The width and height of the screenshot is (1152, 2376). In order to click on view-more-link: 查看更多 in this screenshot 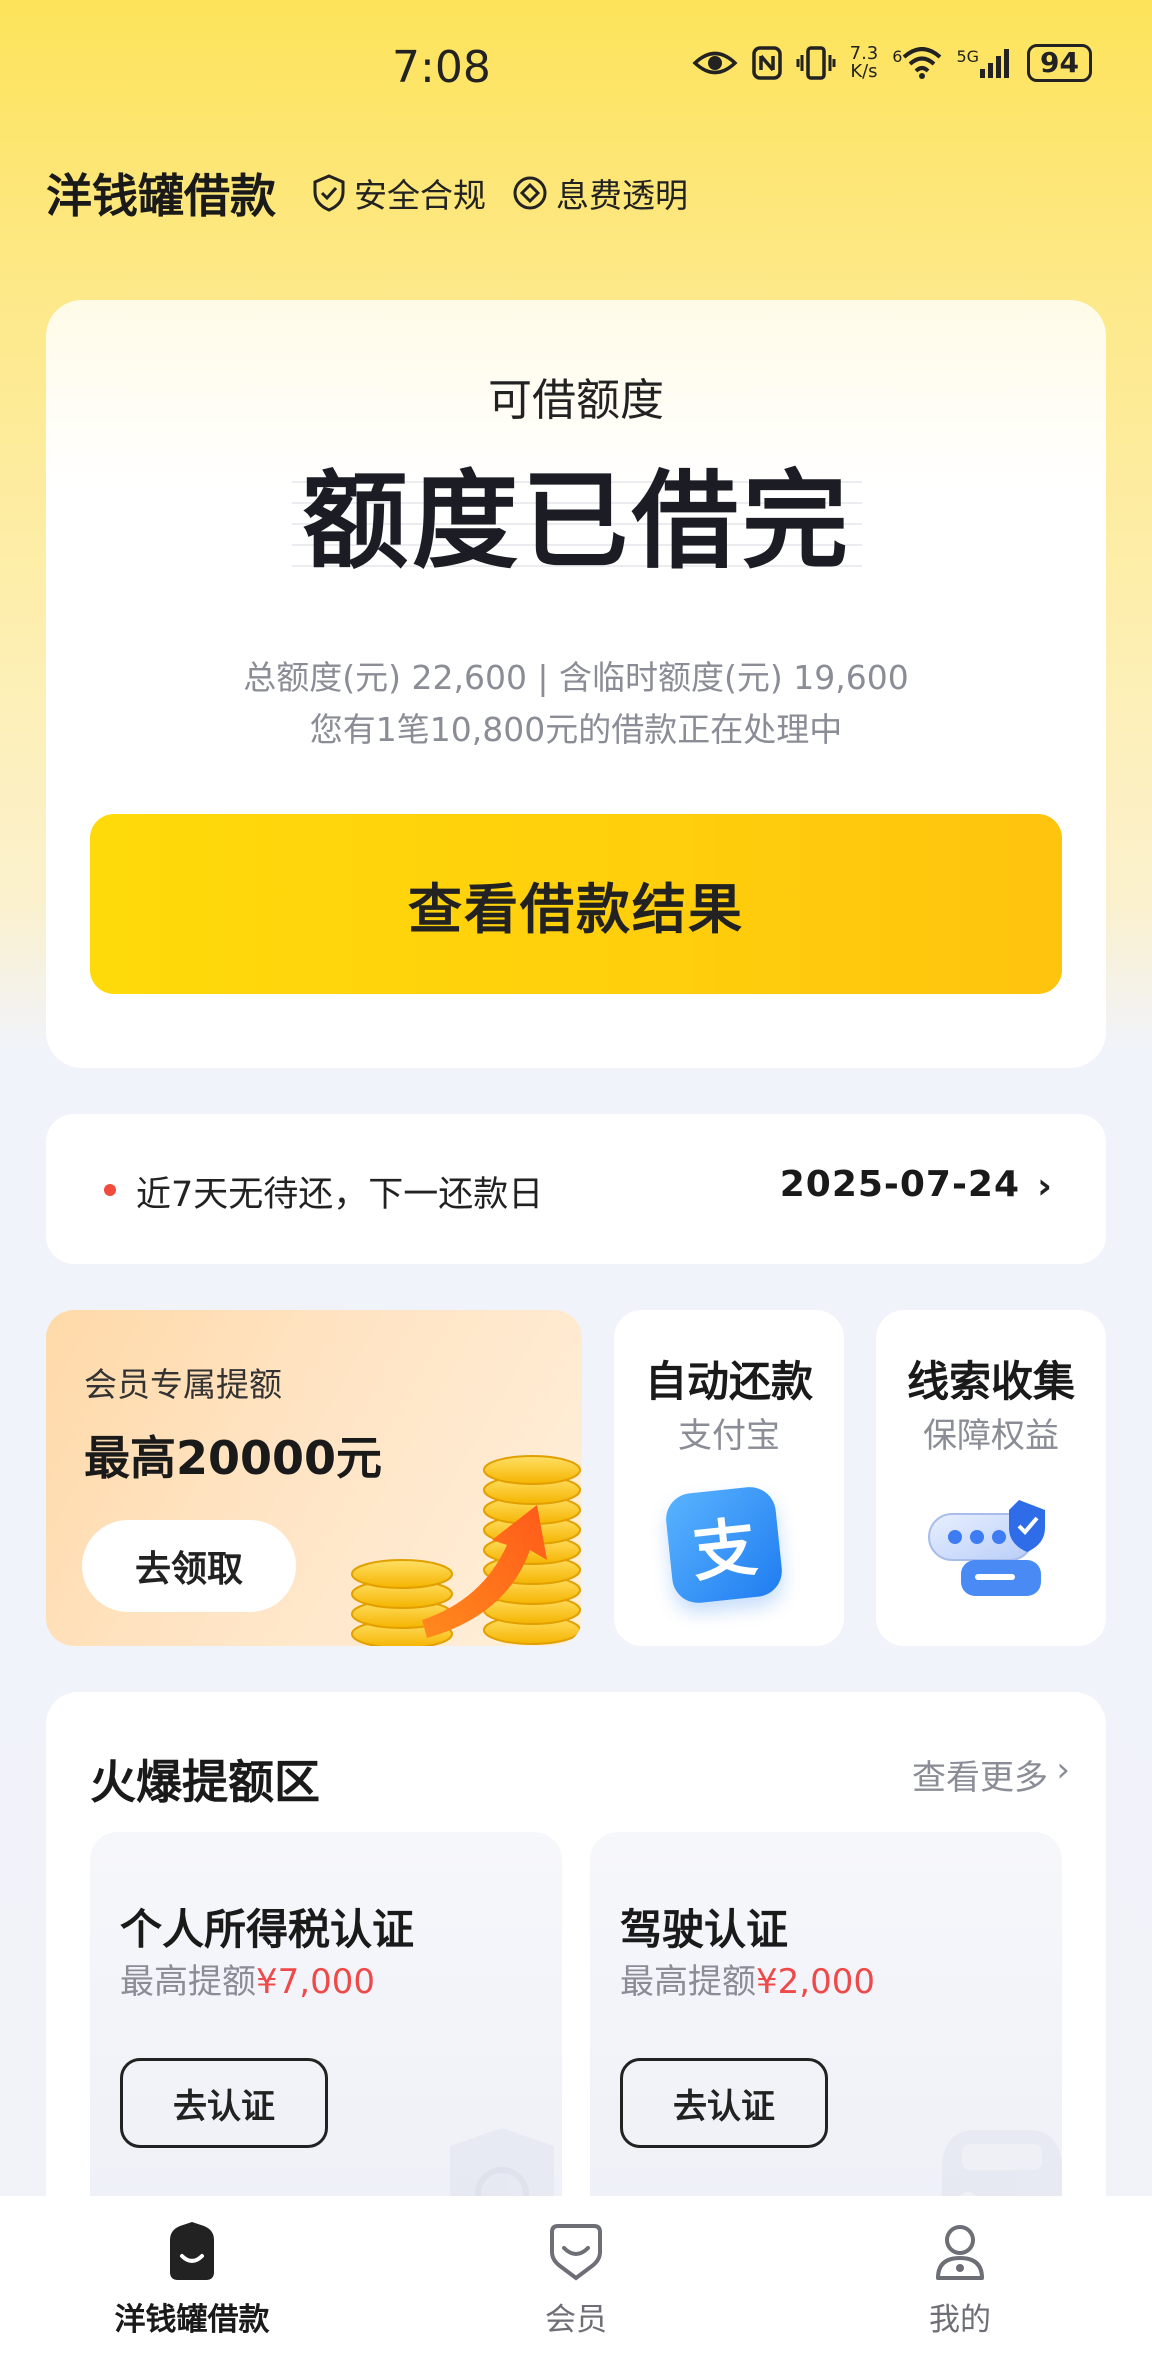, I will do `click(980, 1774)`.